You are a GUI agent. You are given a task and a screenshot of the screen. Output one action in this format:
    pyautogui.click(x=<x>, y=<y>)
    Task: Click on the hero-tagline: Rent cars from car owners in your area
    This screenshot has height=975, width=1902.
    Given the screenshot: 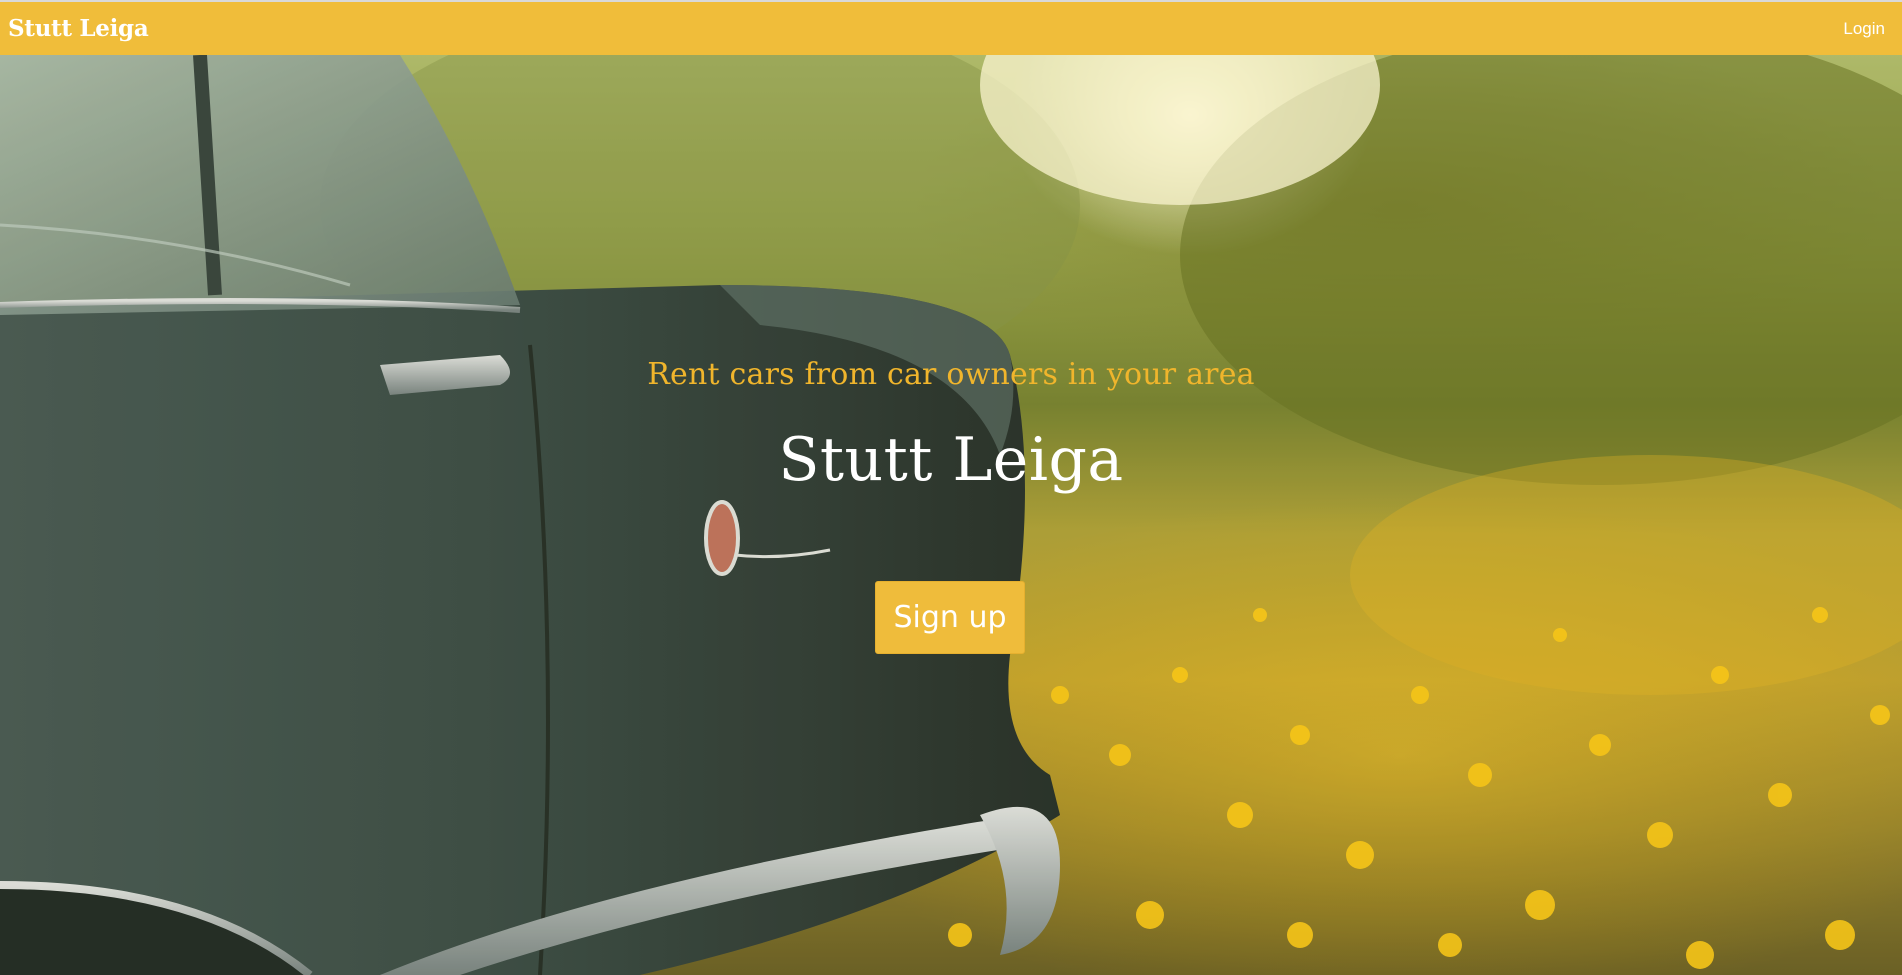 What is the action you would take?
    pyautogui.click(x=951, y=374)
    